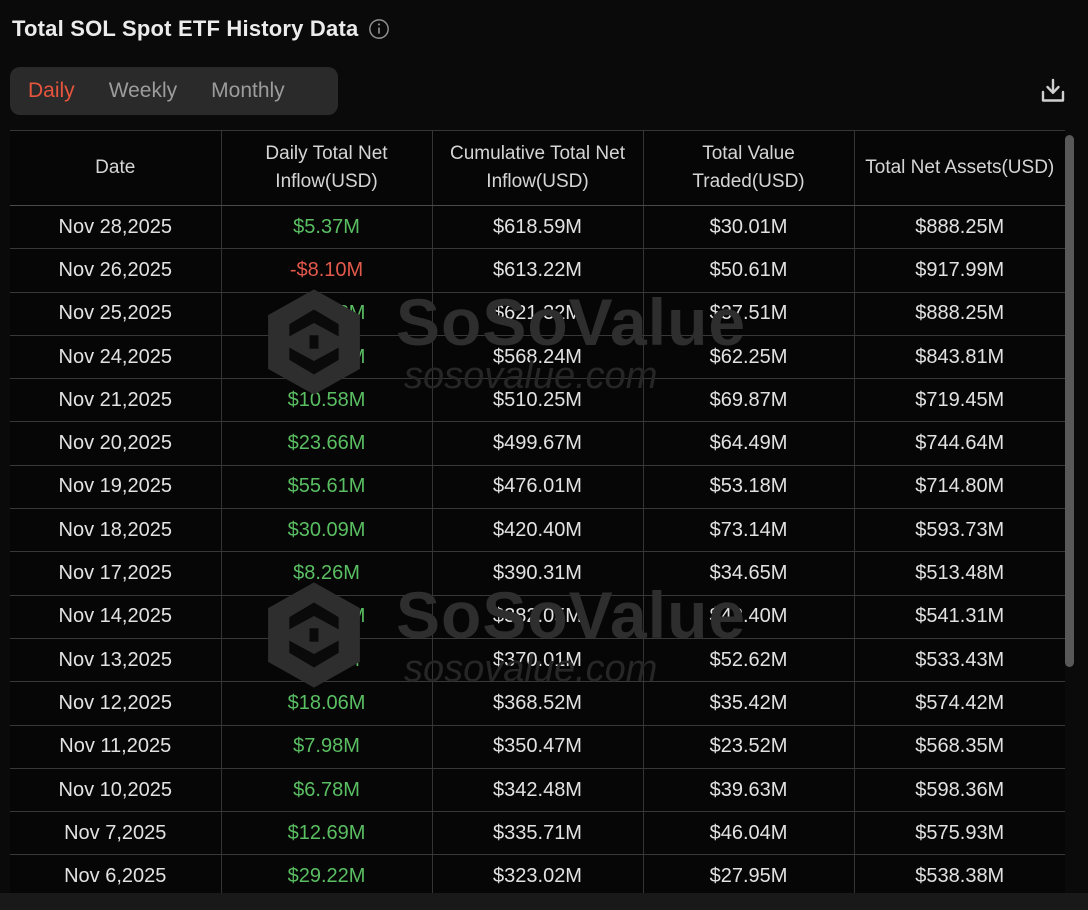 The width and height of the screenshot is (1088, 910). I want to click on cell-total-net-assets: $574.42M, so click(959, 703).